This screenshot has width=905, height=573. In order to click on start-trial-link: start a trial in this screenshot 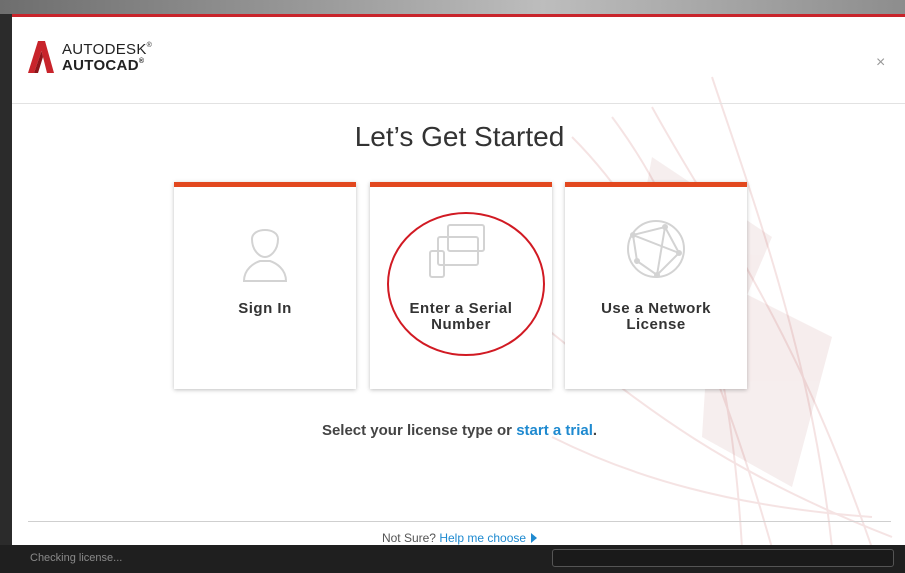, I will do `click(554, 430)`.